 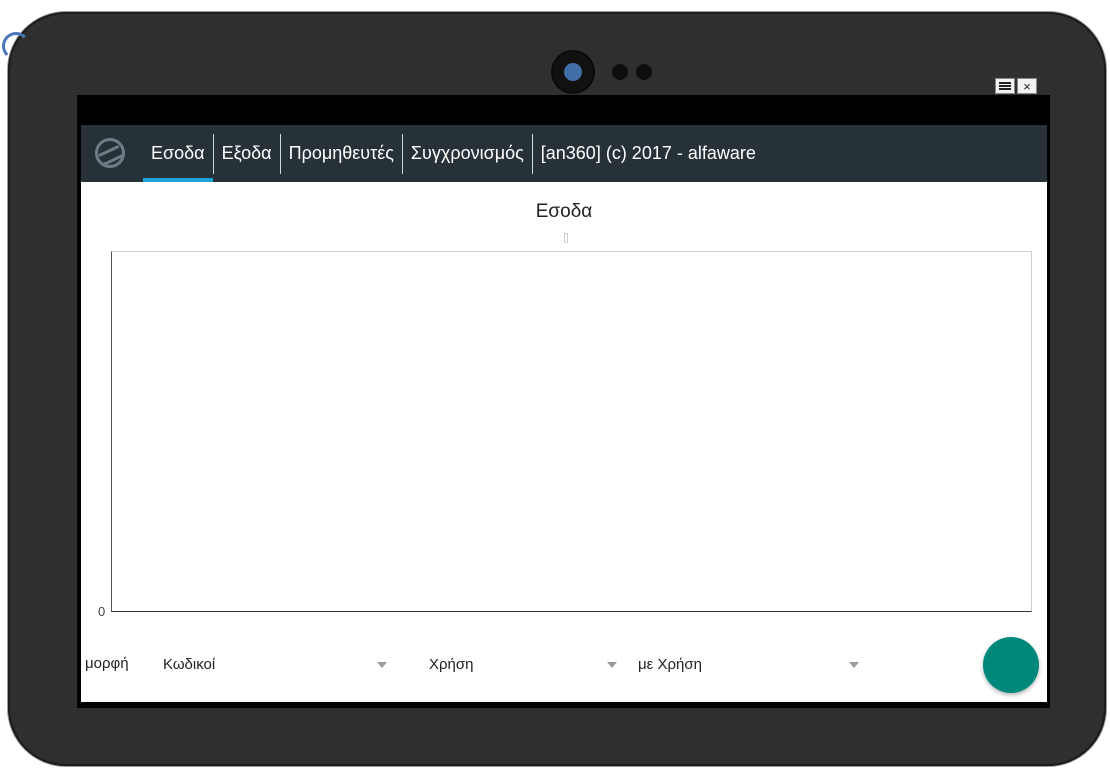 I want to click on app-swirl-icon, so click(x=16, y=46).